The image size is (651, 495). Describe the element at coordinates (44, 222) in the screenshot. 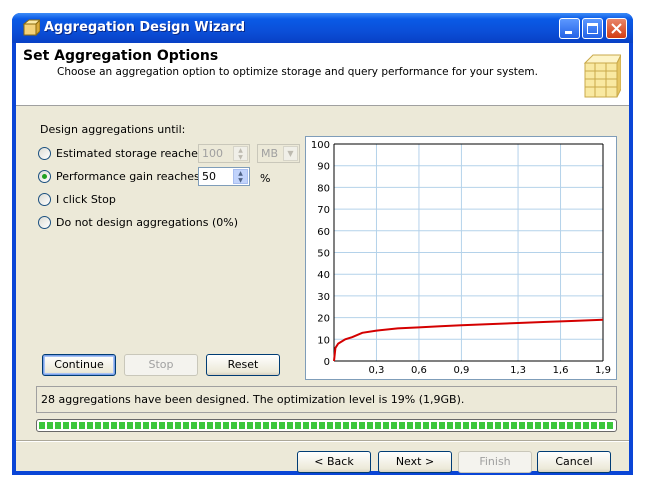

I see `radio-no-aggregations` at that location.